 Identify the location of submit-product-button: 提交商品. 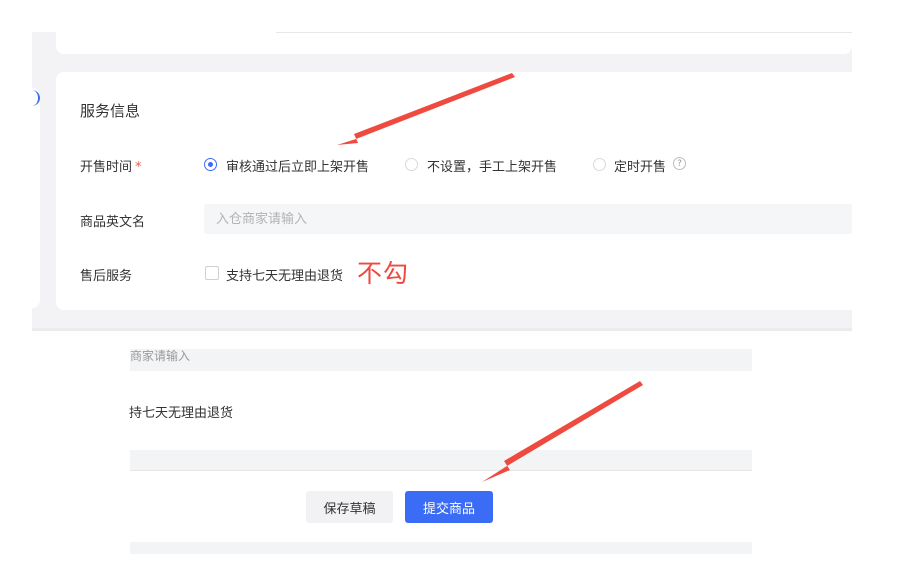
(449, 507).